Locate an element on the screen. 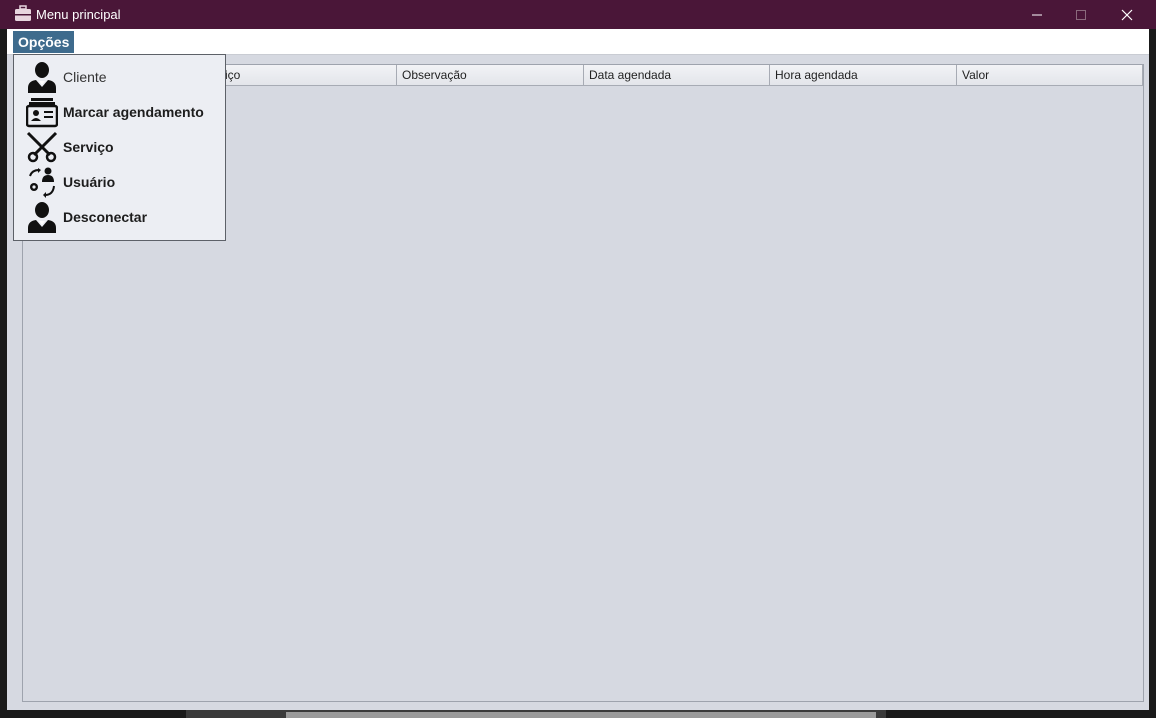 Image resolution: width=1156 pixels, height=718 pixels. menu-item-label: Desconectar is located at coordinates (105, 217).